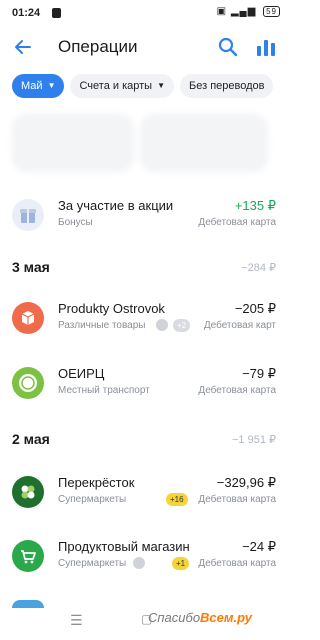 Image resolution: width=320 pixels, height=640 pixels. What do you see at coordinates (31, 439) in the screenshot?
I see `day-date: 2 мая` at bounding box center [31, 439].